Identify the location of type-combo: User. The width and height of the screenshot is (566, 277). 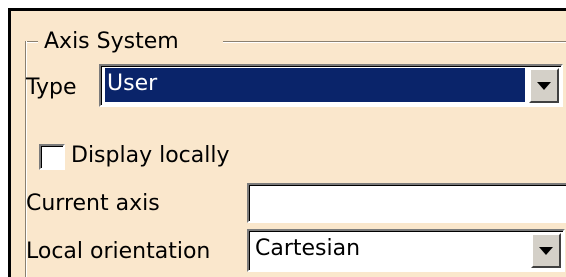
(331, 85).